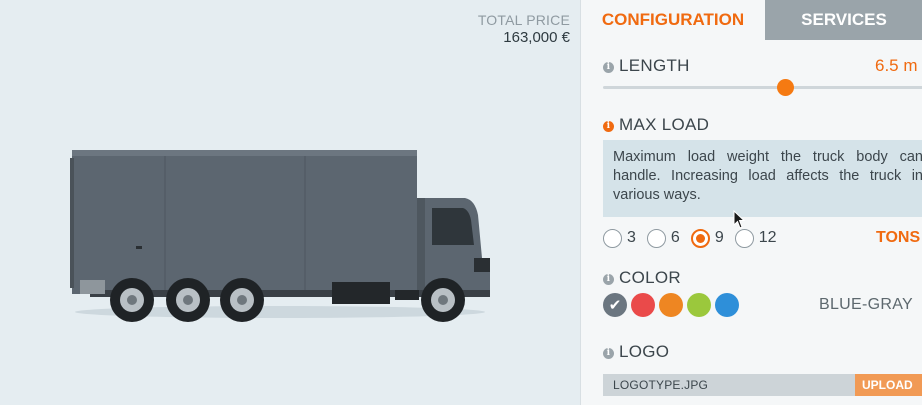 This screenshot has width=922, height=405. I want to click on color-swatches: ✔, so click(673, 305).